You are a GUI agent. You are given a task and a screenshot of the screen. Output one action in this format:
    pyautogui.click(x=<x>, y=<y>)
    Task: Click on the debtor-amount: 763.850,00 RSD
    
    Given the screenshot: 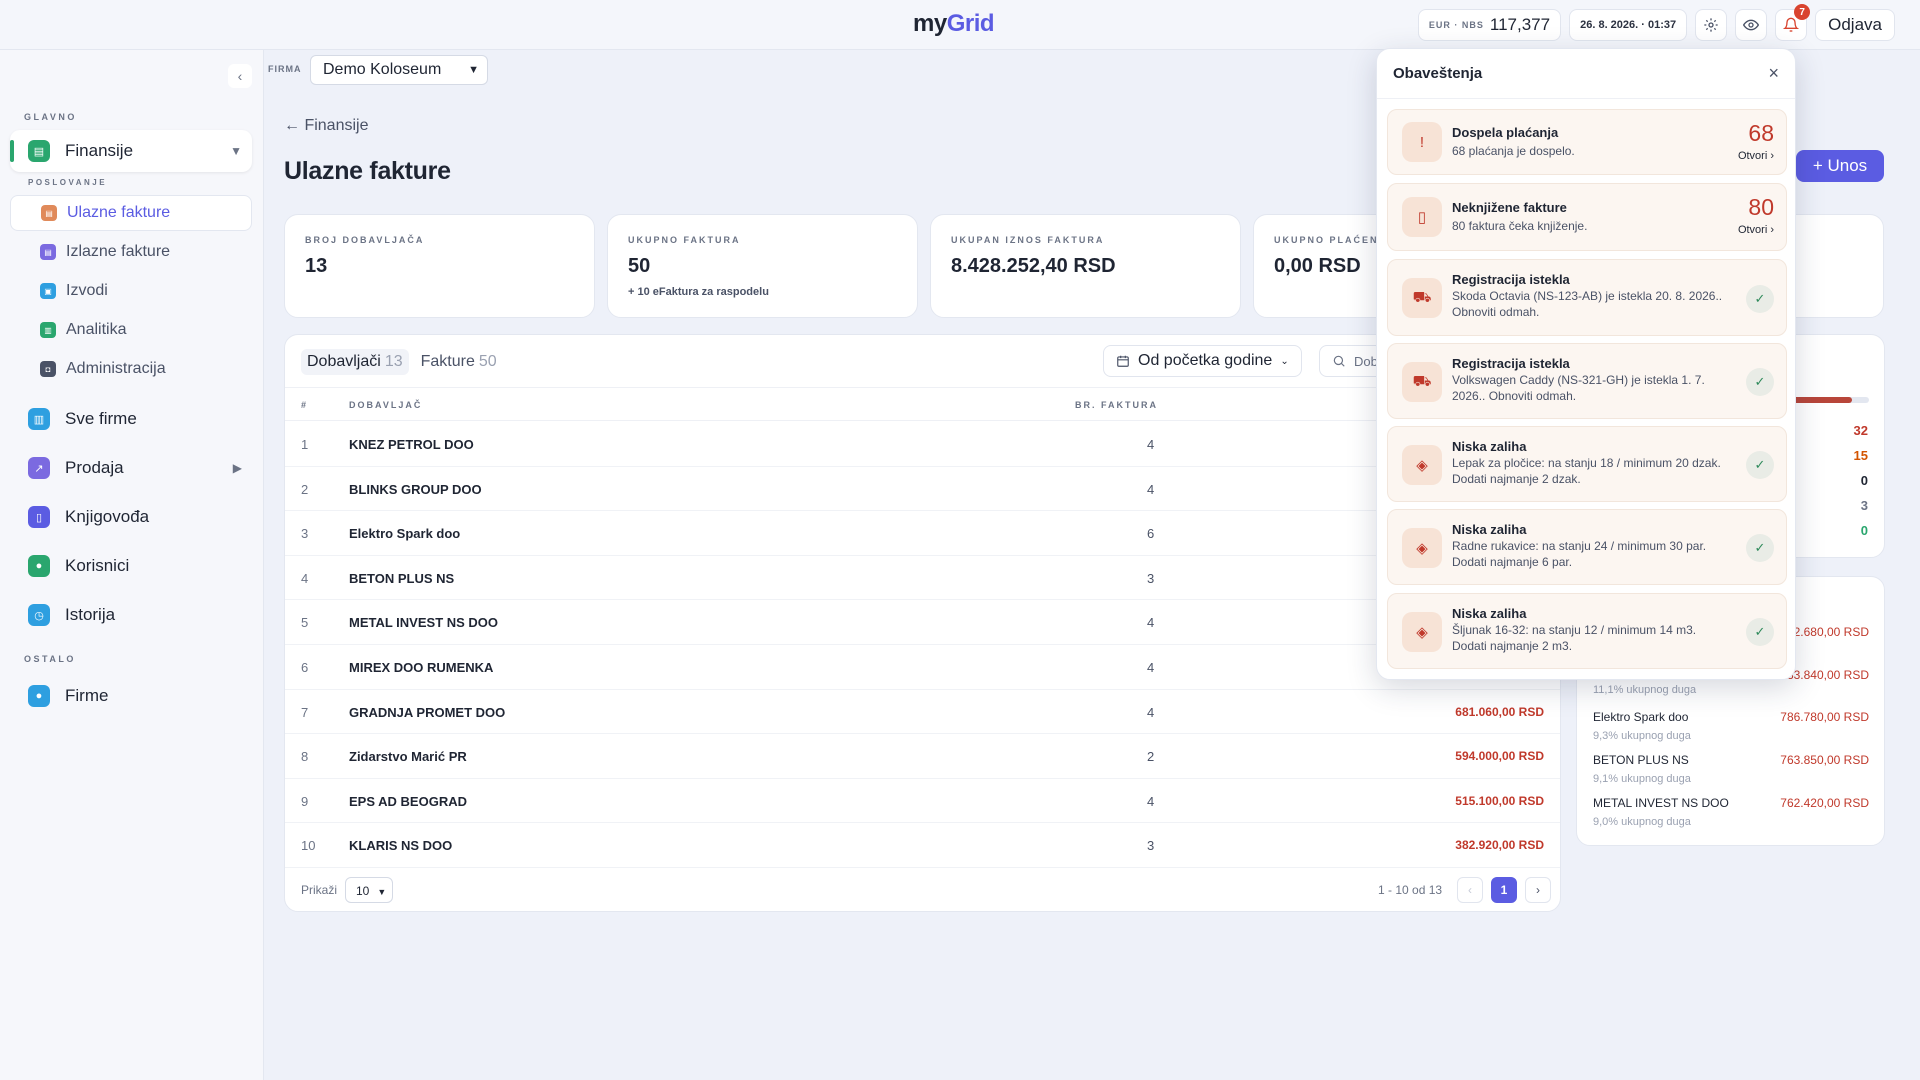 What is the action you would take?
    pyautogui.click(x=1824, y=760)
    